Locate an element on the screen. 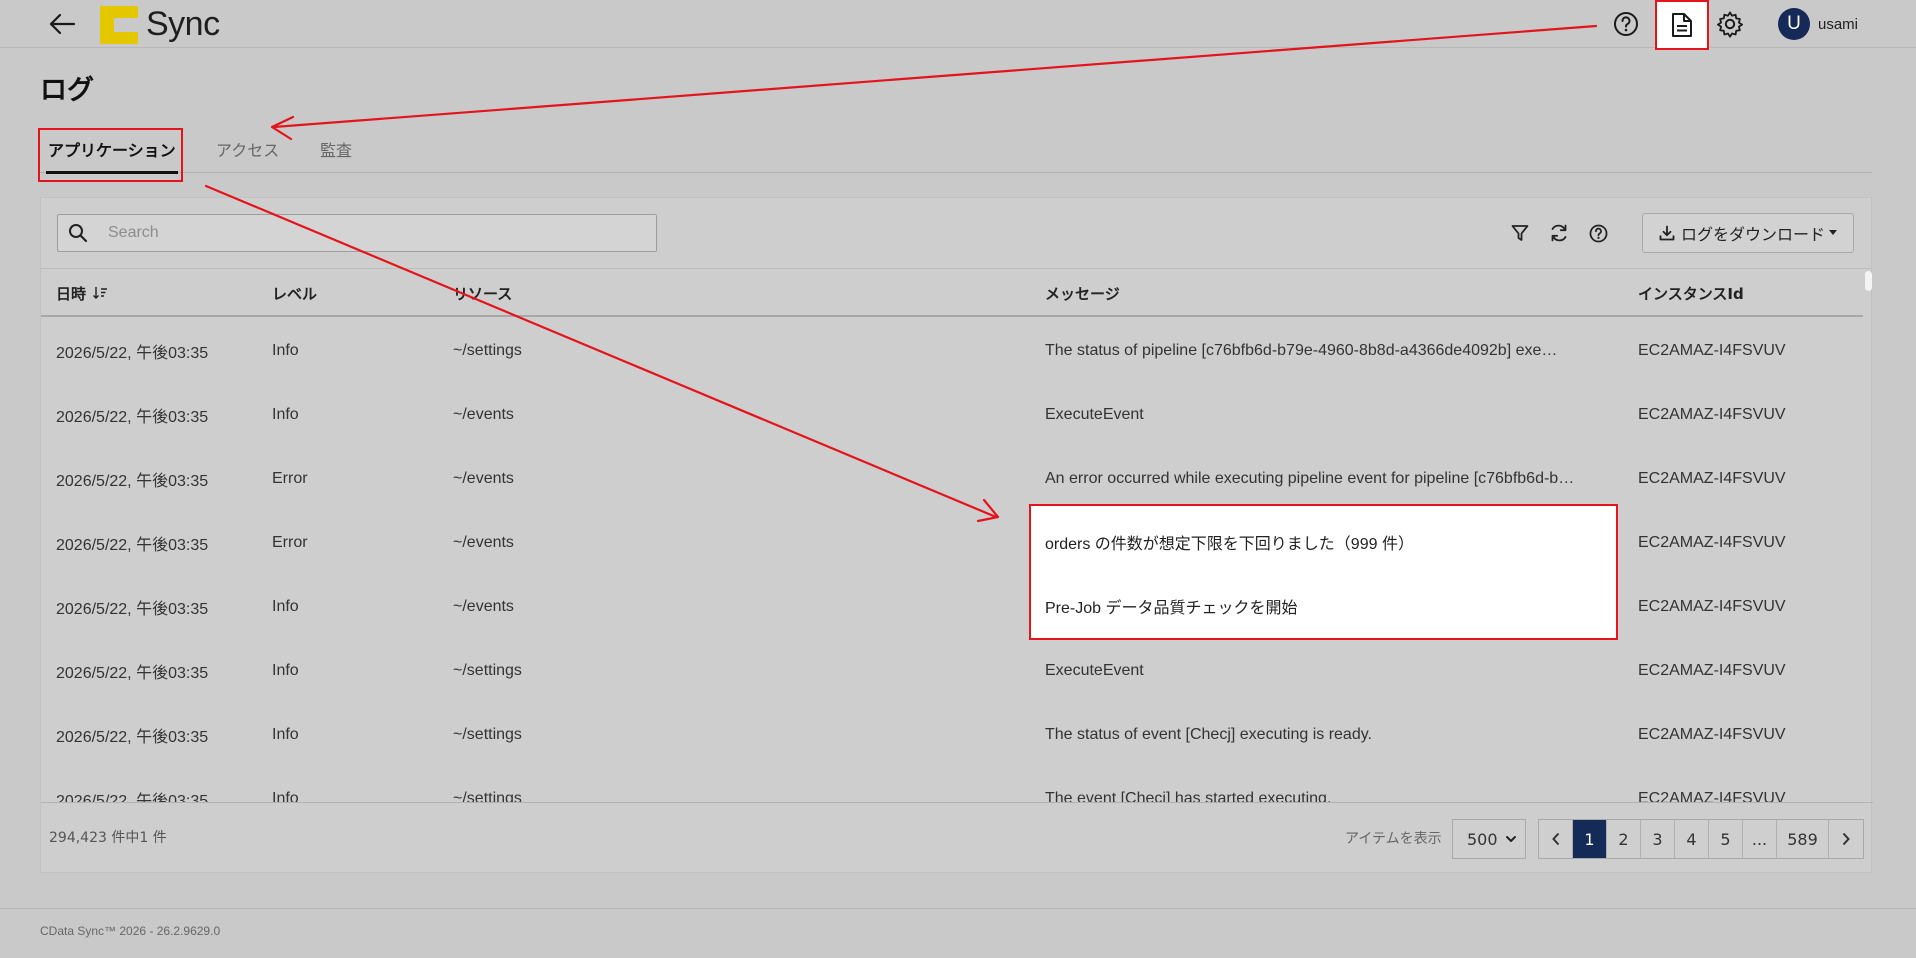 The width and height of the screenshot is (1916, 958). per-page-label: アイテムを表示 is located at coordinates (1393, 839).